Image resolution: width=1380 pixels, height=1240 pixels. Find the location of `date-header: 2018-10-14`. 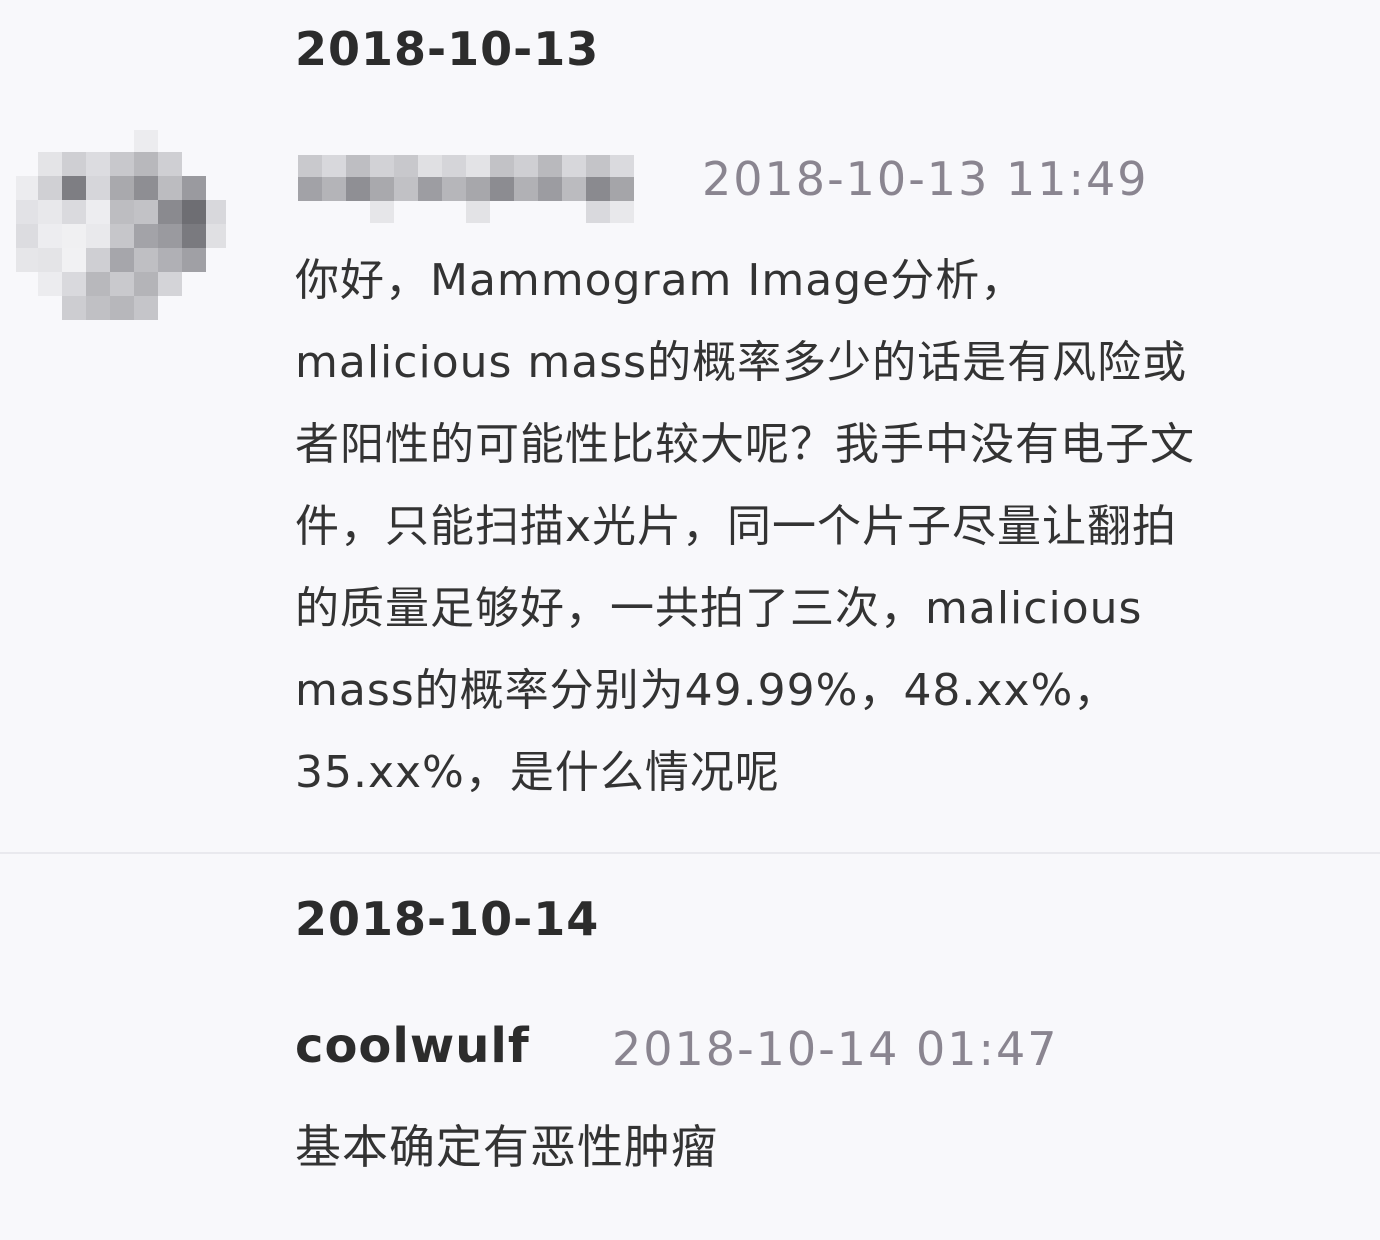

date-header: 2018-10-14 is located at coordinates (447, 919).